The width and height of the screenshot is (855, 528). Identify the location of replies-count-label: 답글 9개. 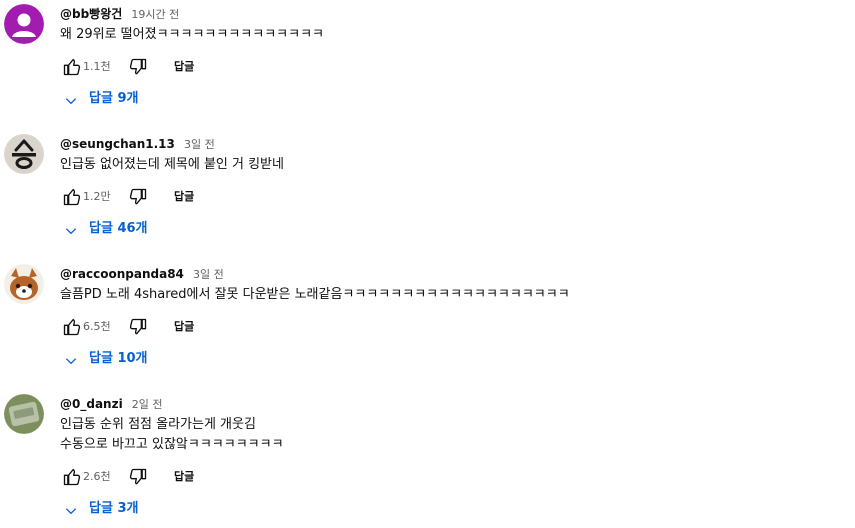
(114, 98).